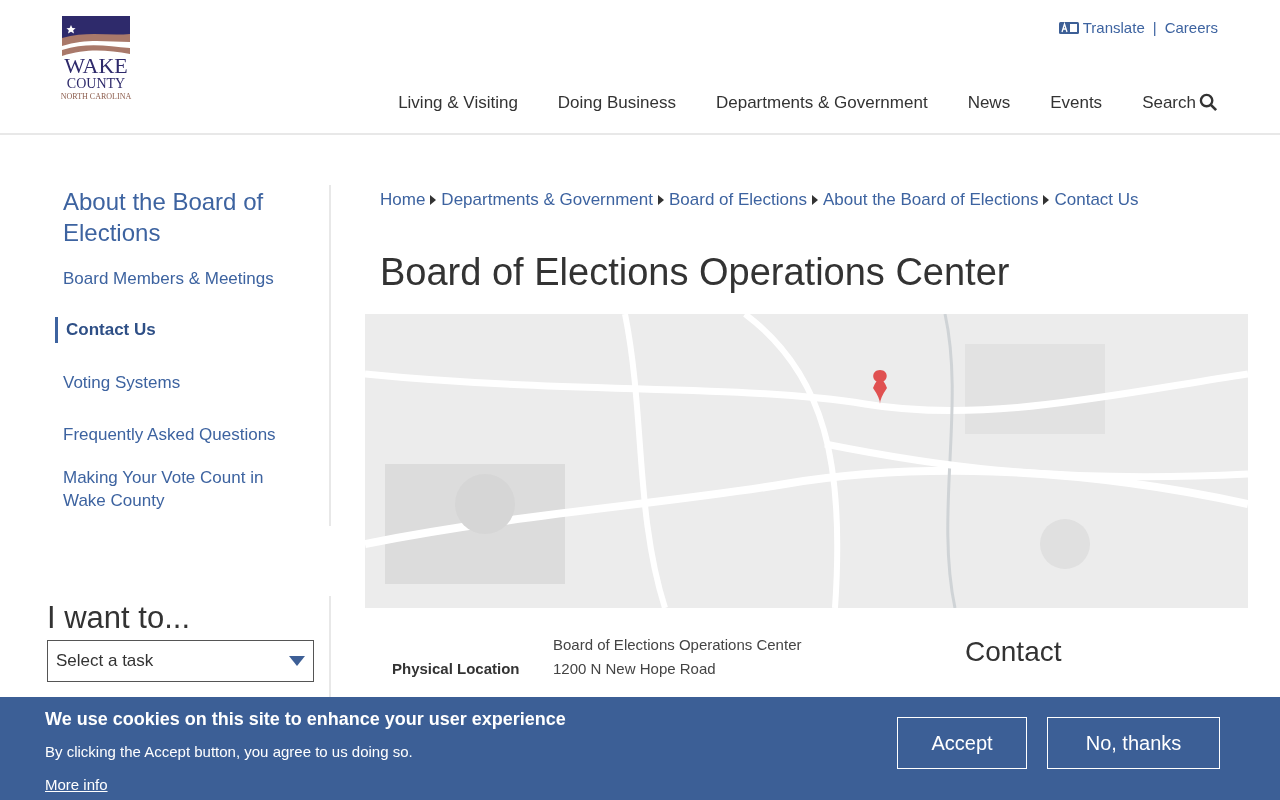  What do you see at coordinates (456, 668) in the screenshot?
I see `location-label: Physical Location` at bounding box center [456, 668].